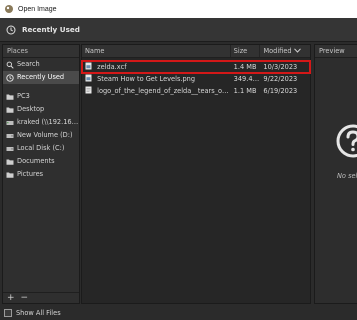 This screenshot has width=357, height=320. What do you see at coordinates (280, 67) in the screenshot?
I see `file-modified: 10/3/2023` at bounding box center [280, 67].